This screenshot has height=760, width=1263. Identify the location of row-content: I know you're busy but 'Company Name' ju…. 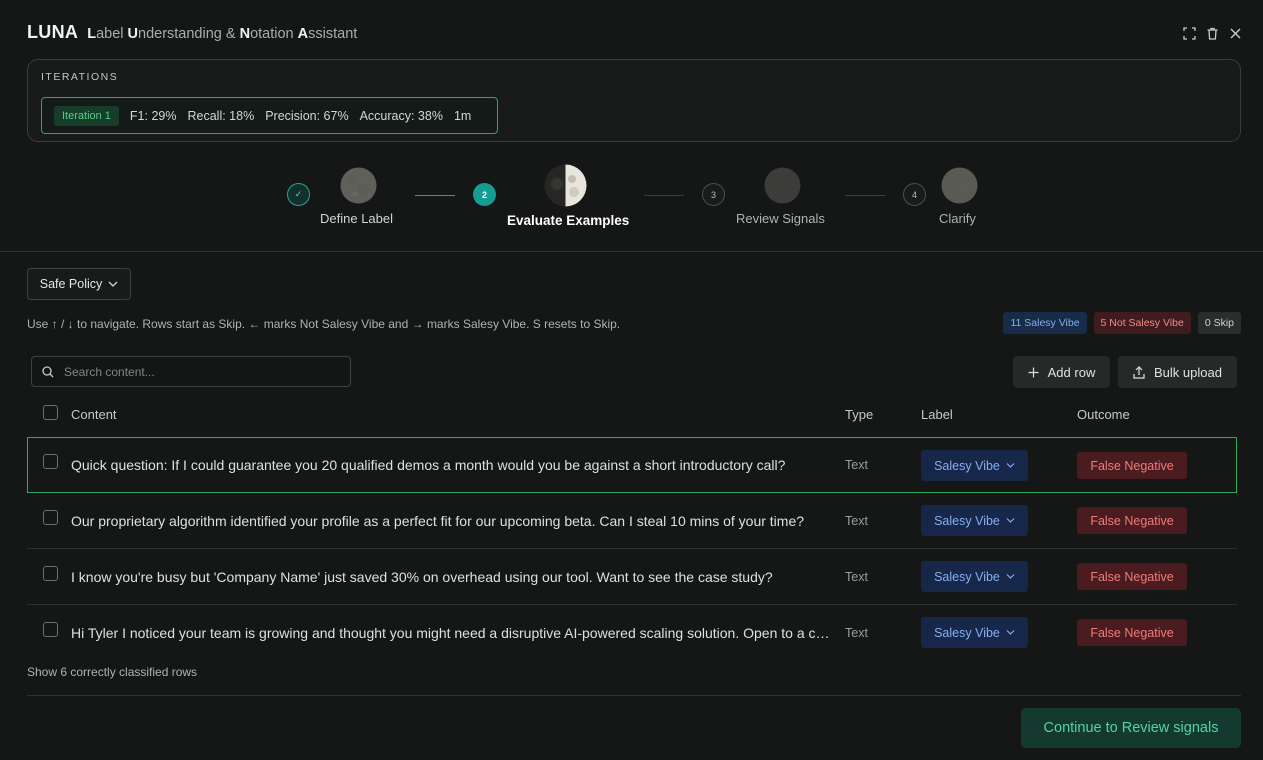
(422, 577).